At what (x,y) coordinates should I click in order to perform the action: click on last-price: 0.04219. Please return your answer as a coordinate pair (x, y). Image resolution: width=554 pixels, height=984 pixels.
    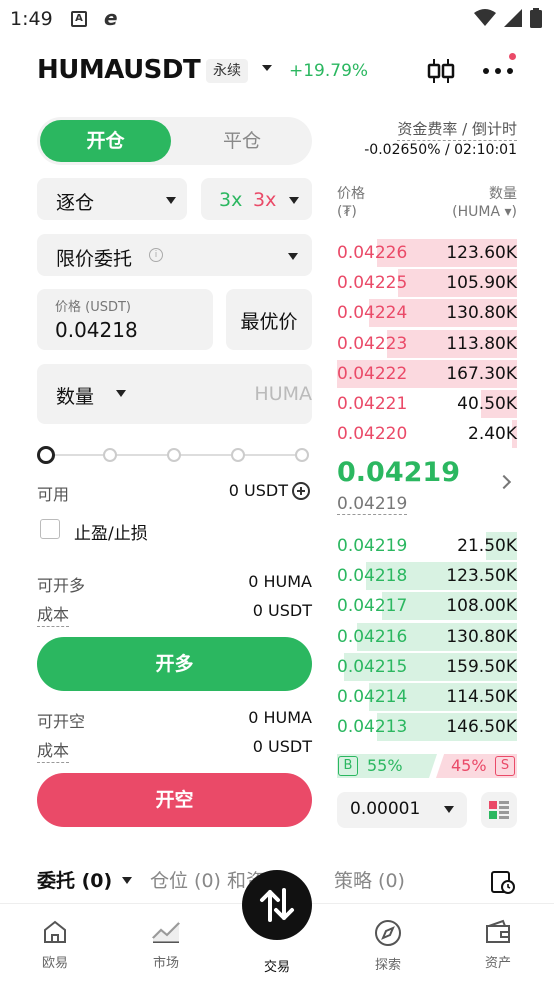
    Looking at the image, I should click on (398, 472).